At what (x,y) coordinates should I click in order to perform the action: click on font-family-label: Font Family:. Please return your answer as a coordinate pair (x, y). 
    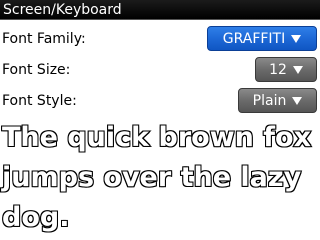
    Looking at the image, I should click on (44, 39).